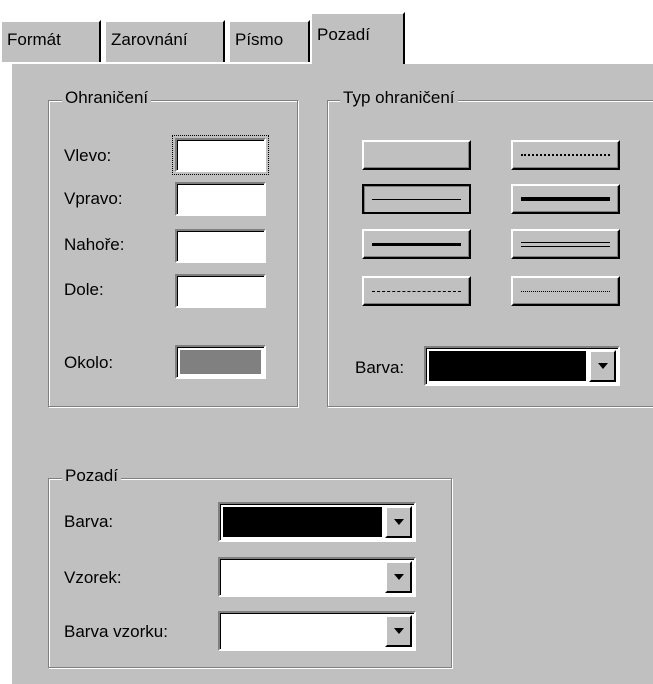 Image resolution: width=653 pixels, height=684 pixels. What do you see at coordinates (89, 362) in the screenshot?
I see `around-border-label: Okolo:` at bounding box center [89, 362].